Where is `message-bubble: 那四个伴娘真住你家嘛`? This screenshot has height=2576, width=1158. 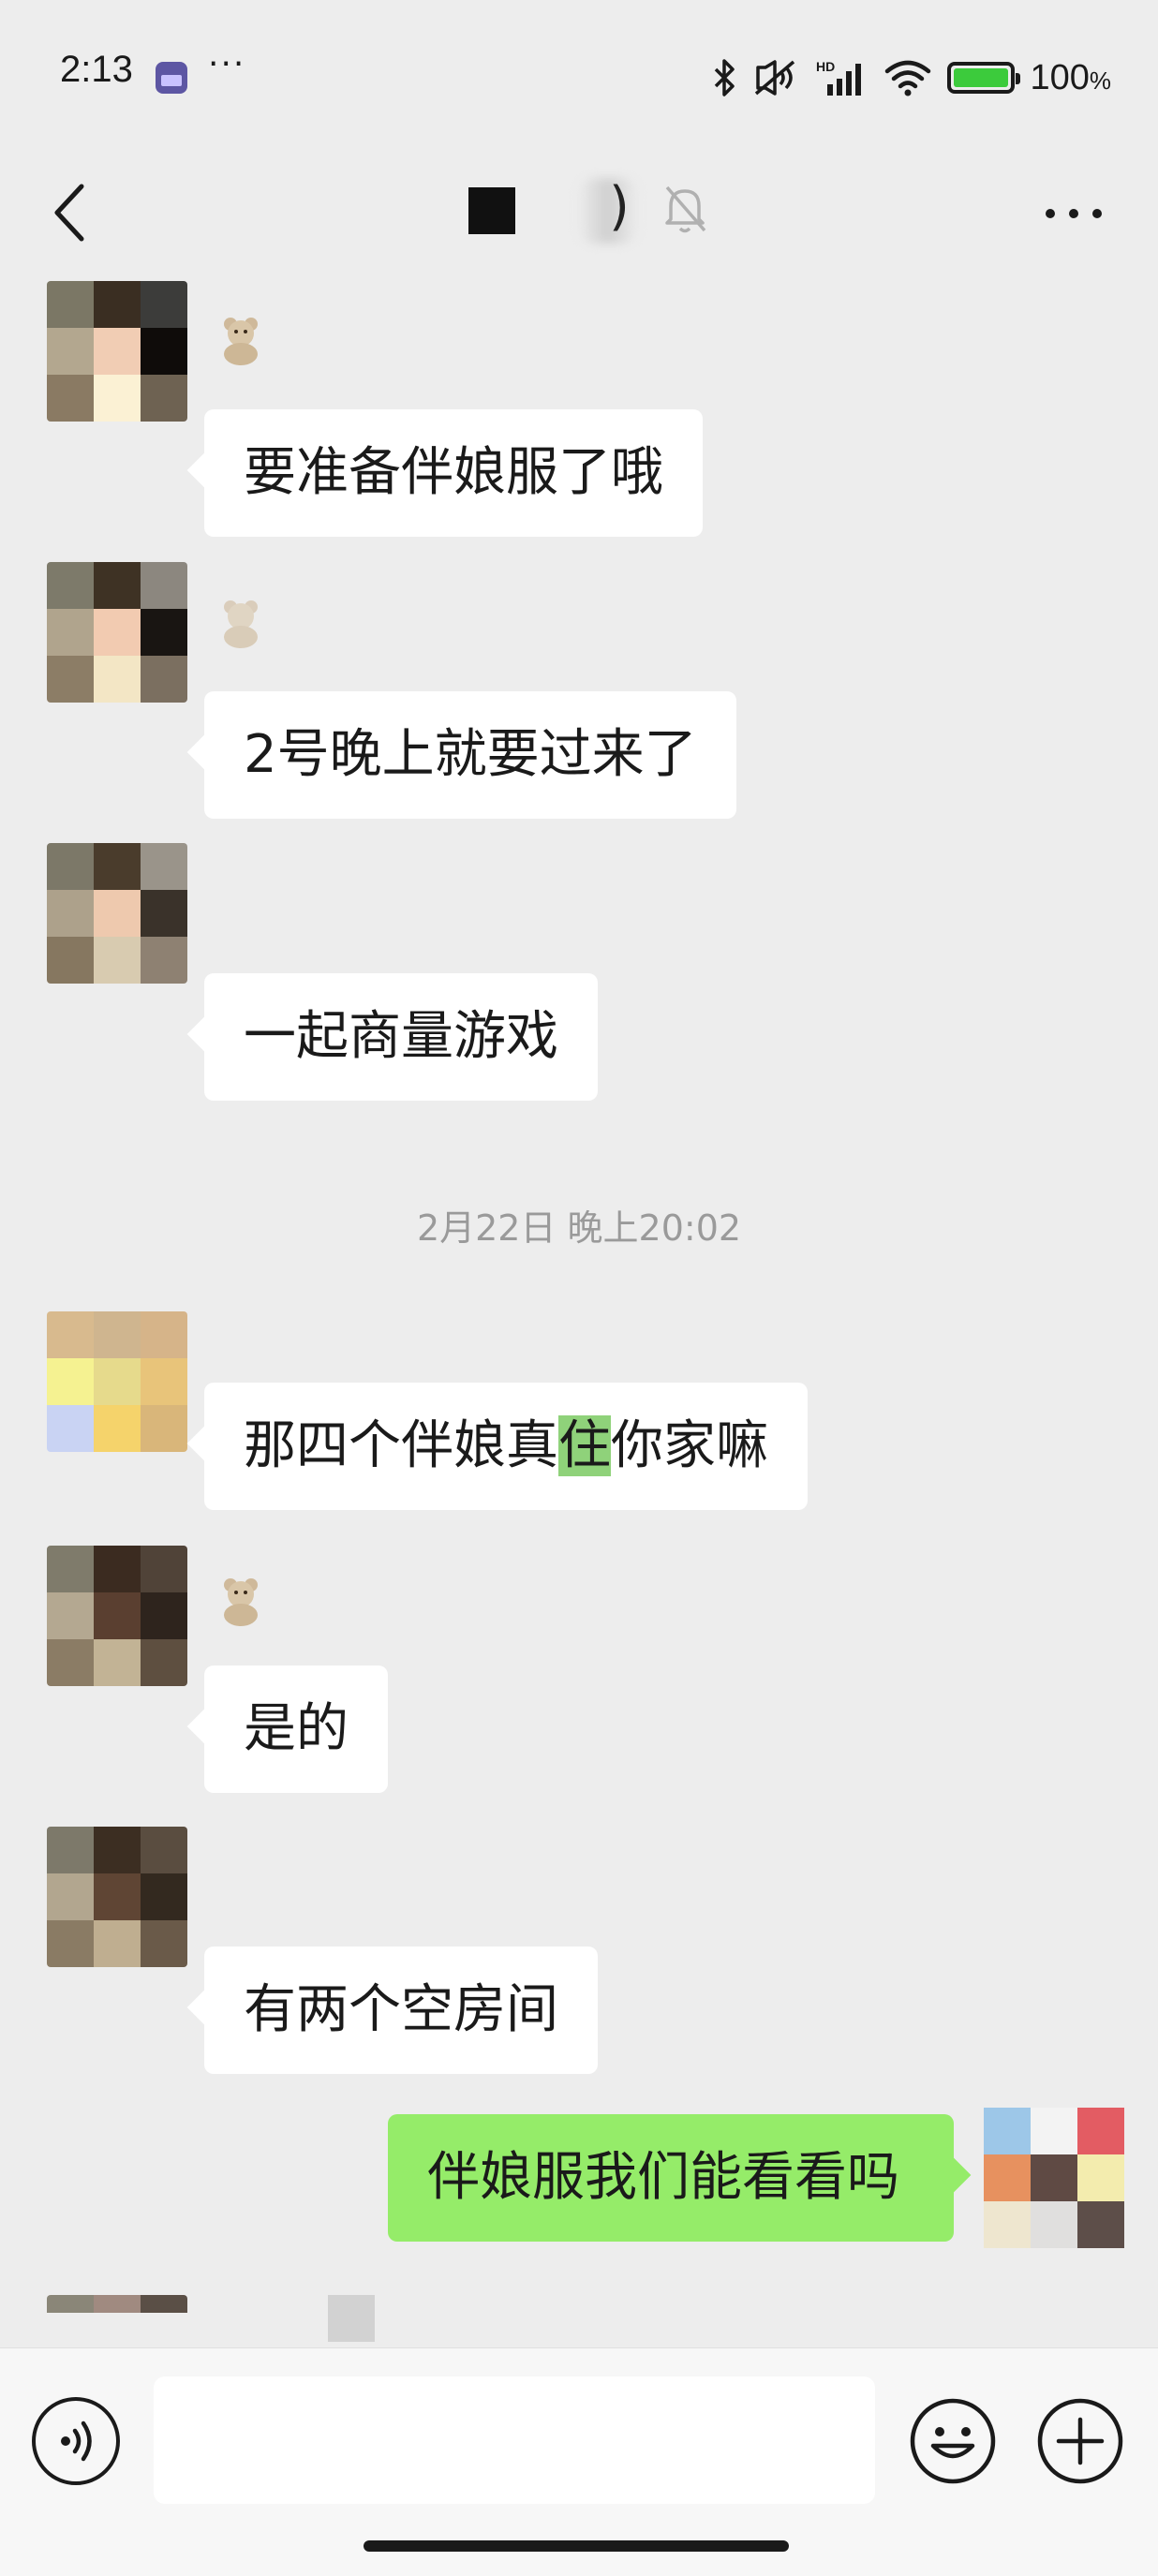 message-bubble: 那四个伴娘真住你家嘛 is located at coordinates (506, 1447).